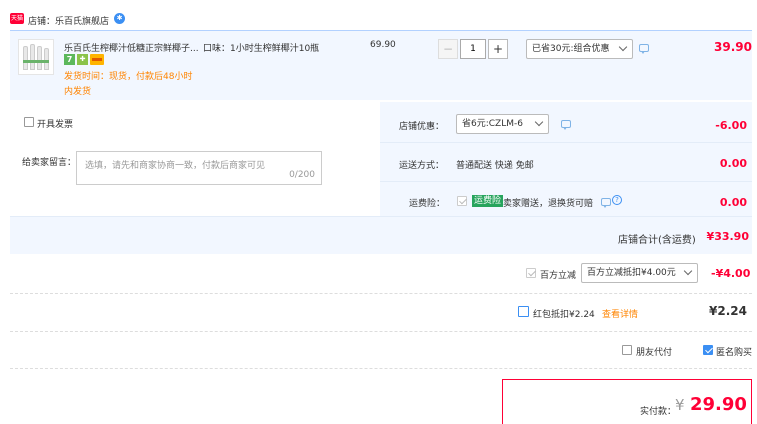 Image resolution: width=757 pixels, height=424 pixels. What do you see at coordinates (558, 276) in the screenshot?
I see `platform-discount-label: 百方立减` at bounding box center [558, 276].